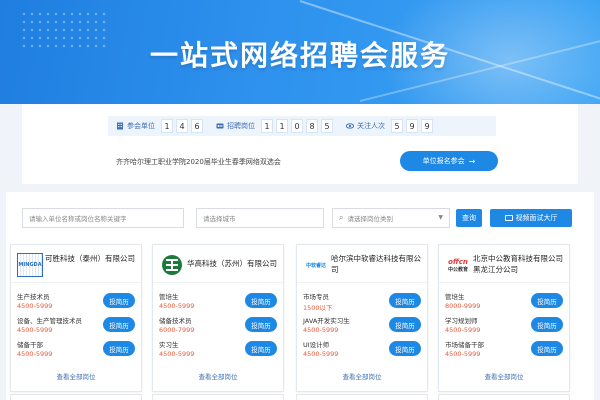 The image size is (600, 400). Describe the element at coordinates (30, 265) in the screenshot. I see `logo-text: MINGDA` at that location.